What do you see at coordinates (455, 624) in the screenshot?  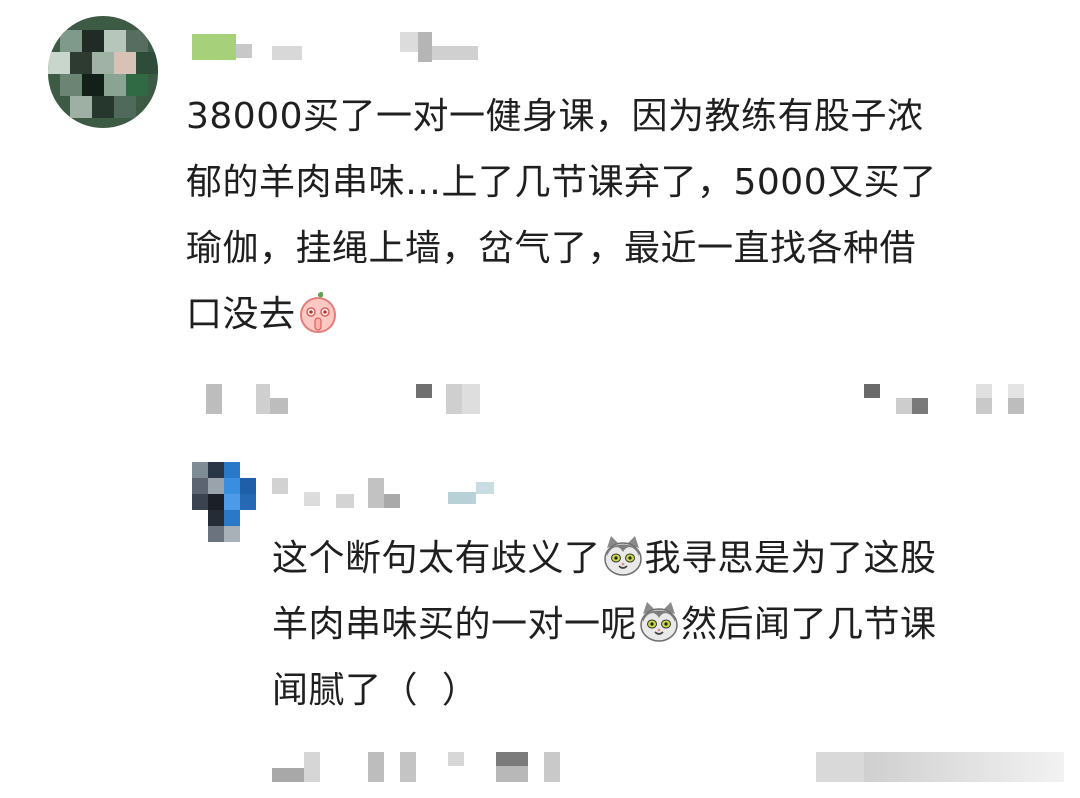 I see `reply-line: 羊肉串味买的一对一呢` at bounding box center [455, 624].